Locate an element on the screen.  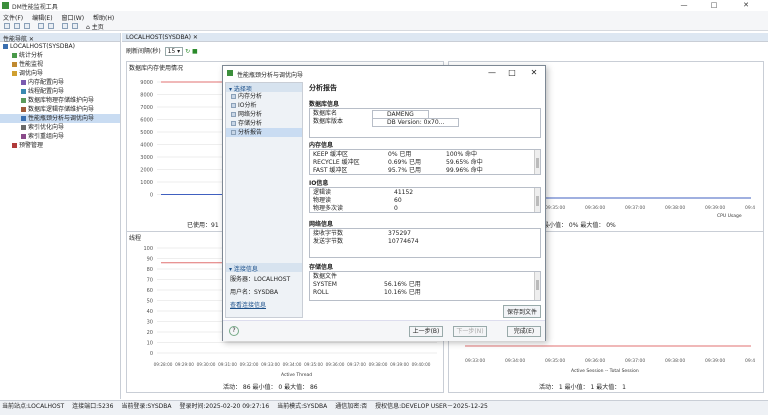
help-icon: ? is located at coordinates (234, 331).